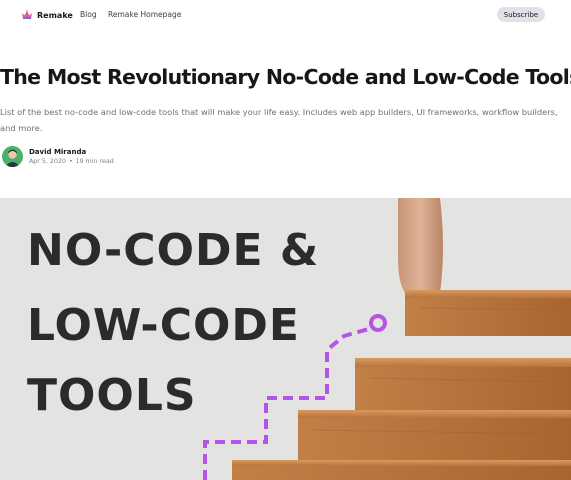 The width and height of the screenshot is (571, 480). What do you see at coordinates (55, 15) in the screenshot?
I see `brand-name: Remake` at bounding box center [55, 15].